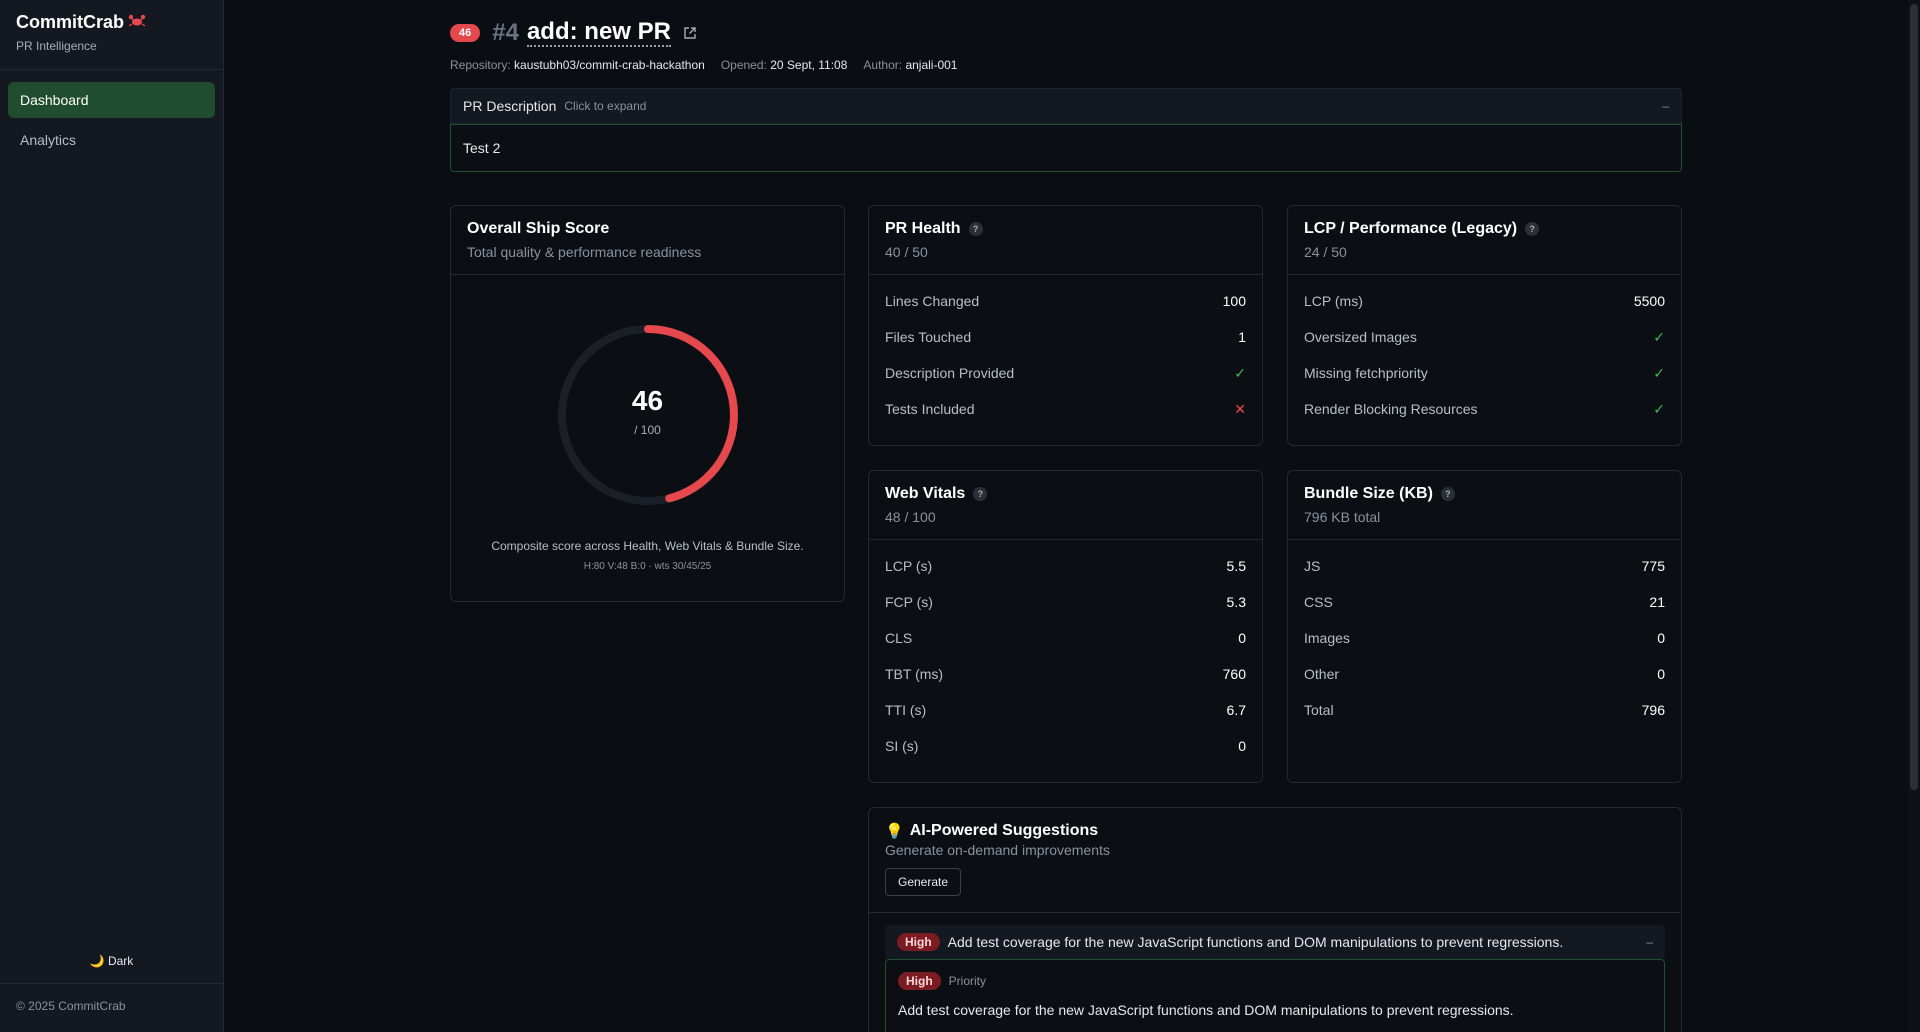  I want to click on cross-icon: ✕, so click(1240, 408).